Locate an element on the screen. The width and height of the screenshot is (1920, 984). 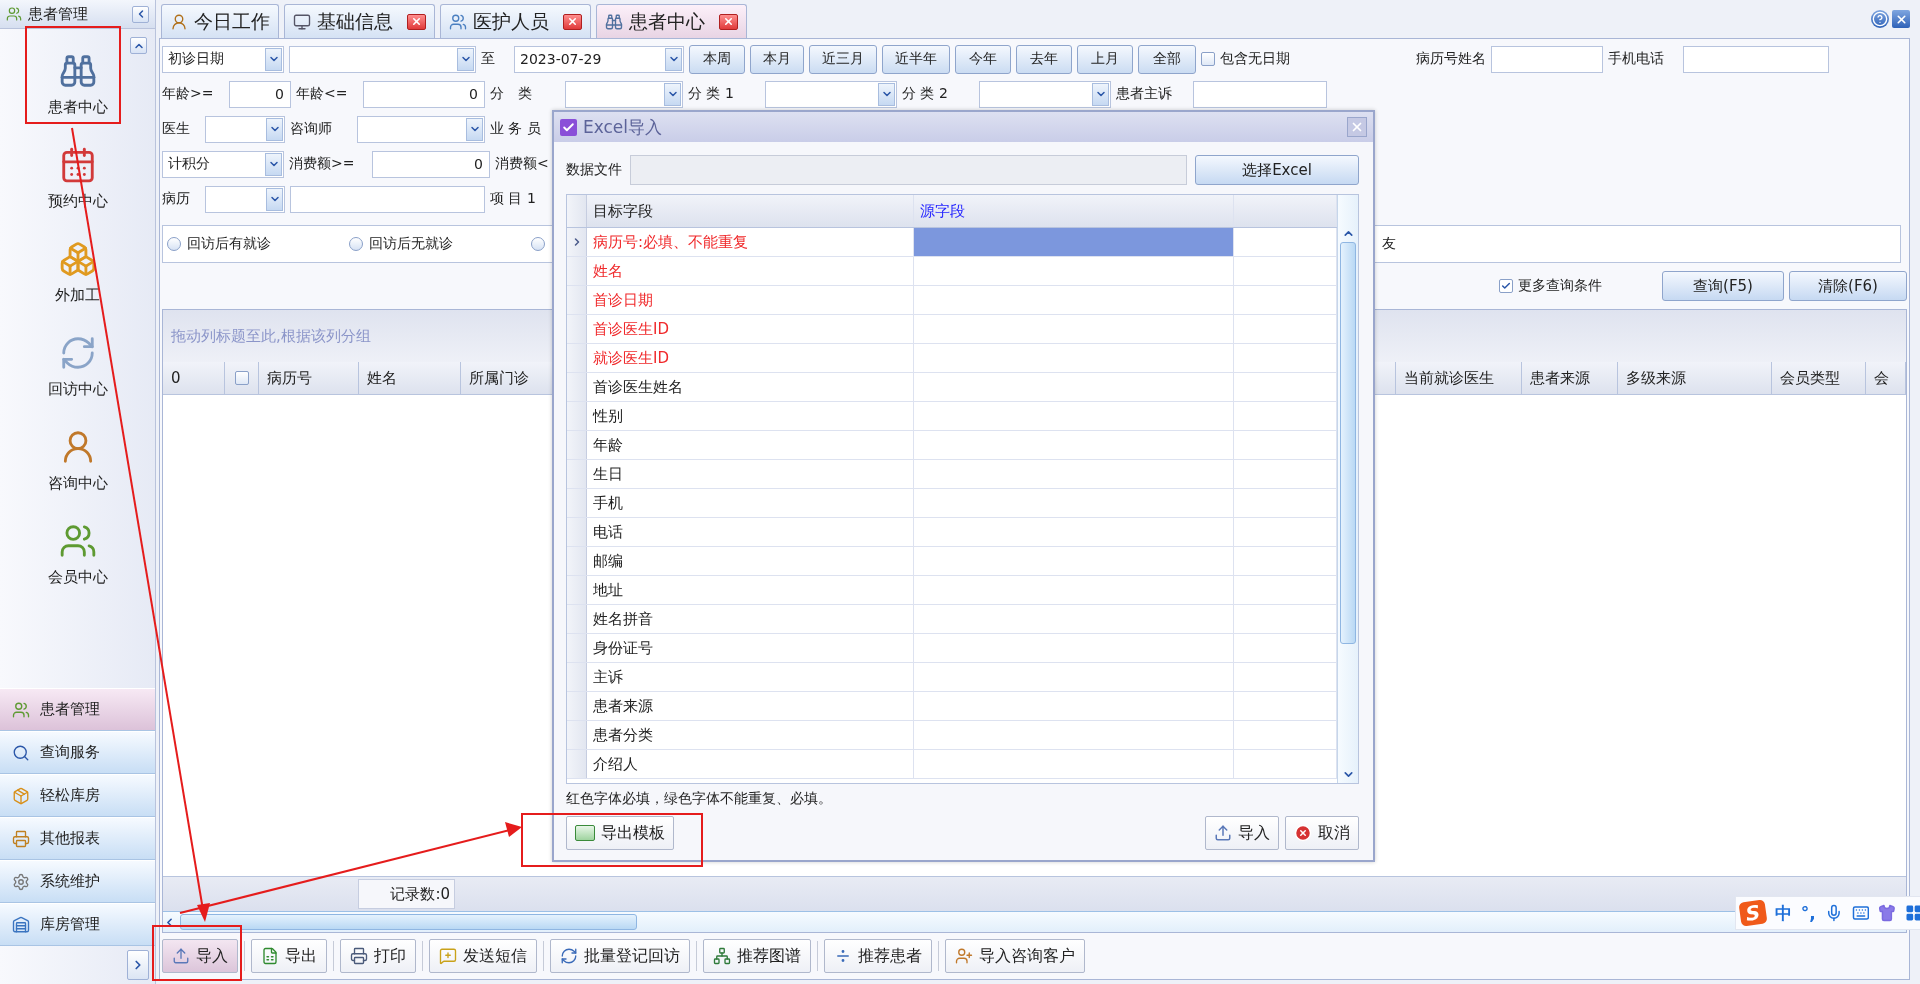
cancel-button: 取消 is located at coordinates (1322, 833).